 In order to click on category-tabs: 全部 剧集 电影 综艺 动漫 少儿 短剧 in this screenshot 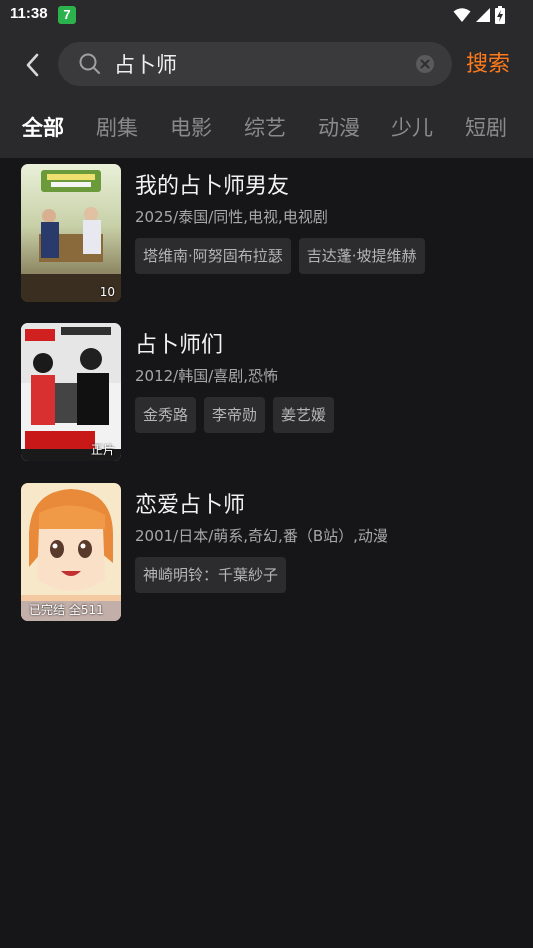, I will do `click(266, 128)`.